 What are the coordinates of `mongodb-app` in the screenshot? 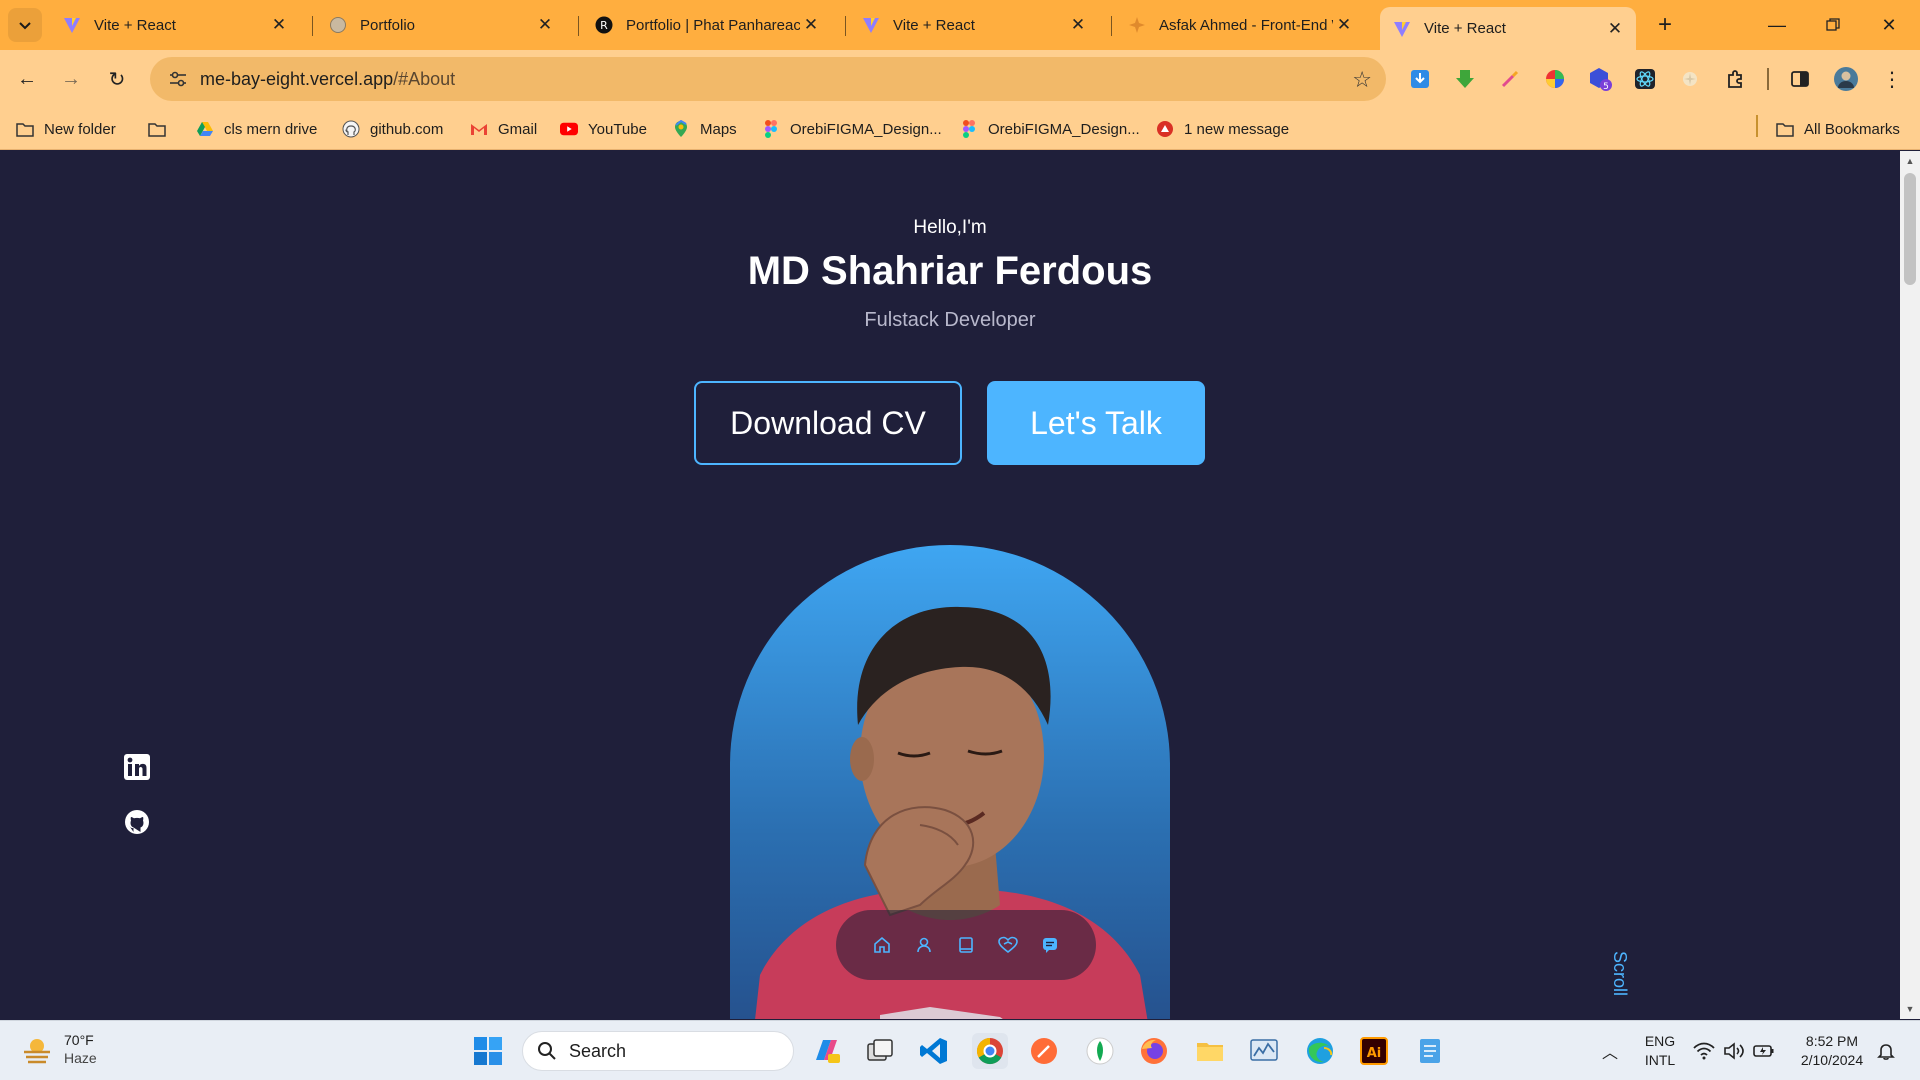 It's located at (1100, 1051).